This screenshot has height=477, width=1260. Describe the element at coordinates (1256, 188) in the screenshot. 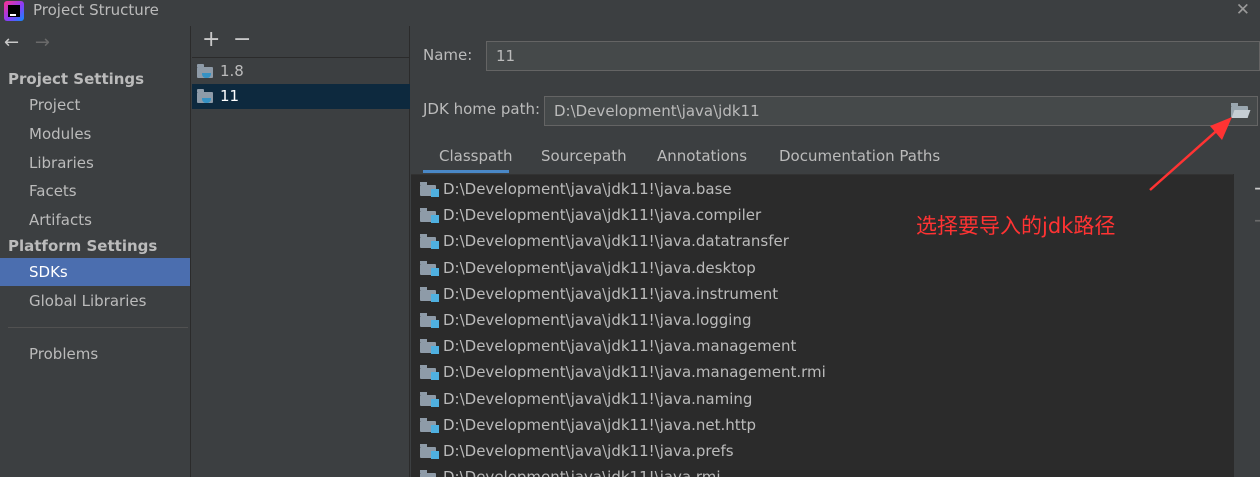

I see `add-path-button: +` at that location.